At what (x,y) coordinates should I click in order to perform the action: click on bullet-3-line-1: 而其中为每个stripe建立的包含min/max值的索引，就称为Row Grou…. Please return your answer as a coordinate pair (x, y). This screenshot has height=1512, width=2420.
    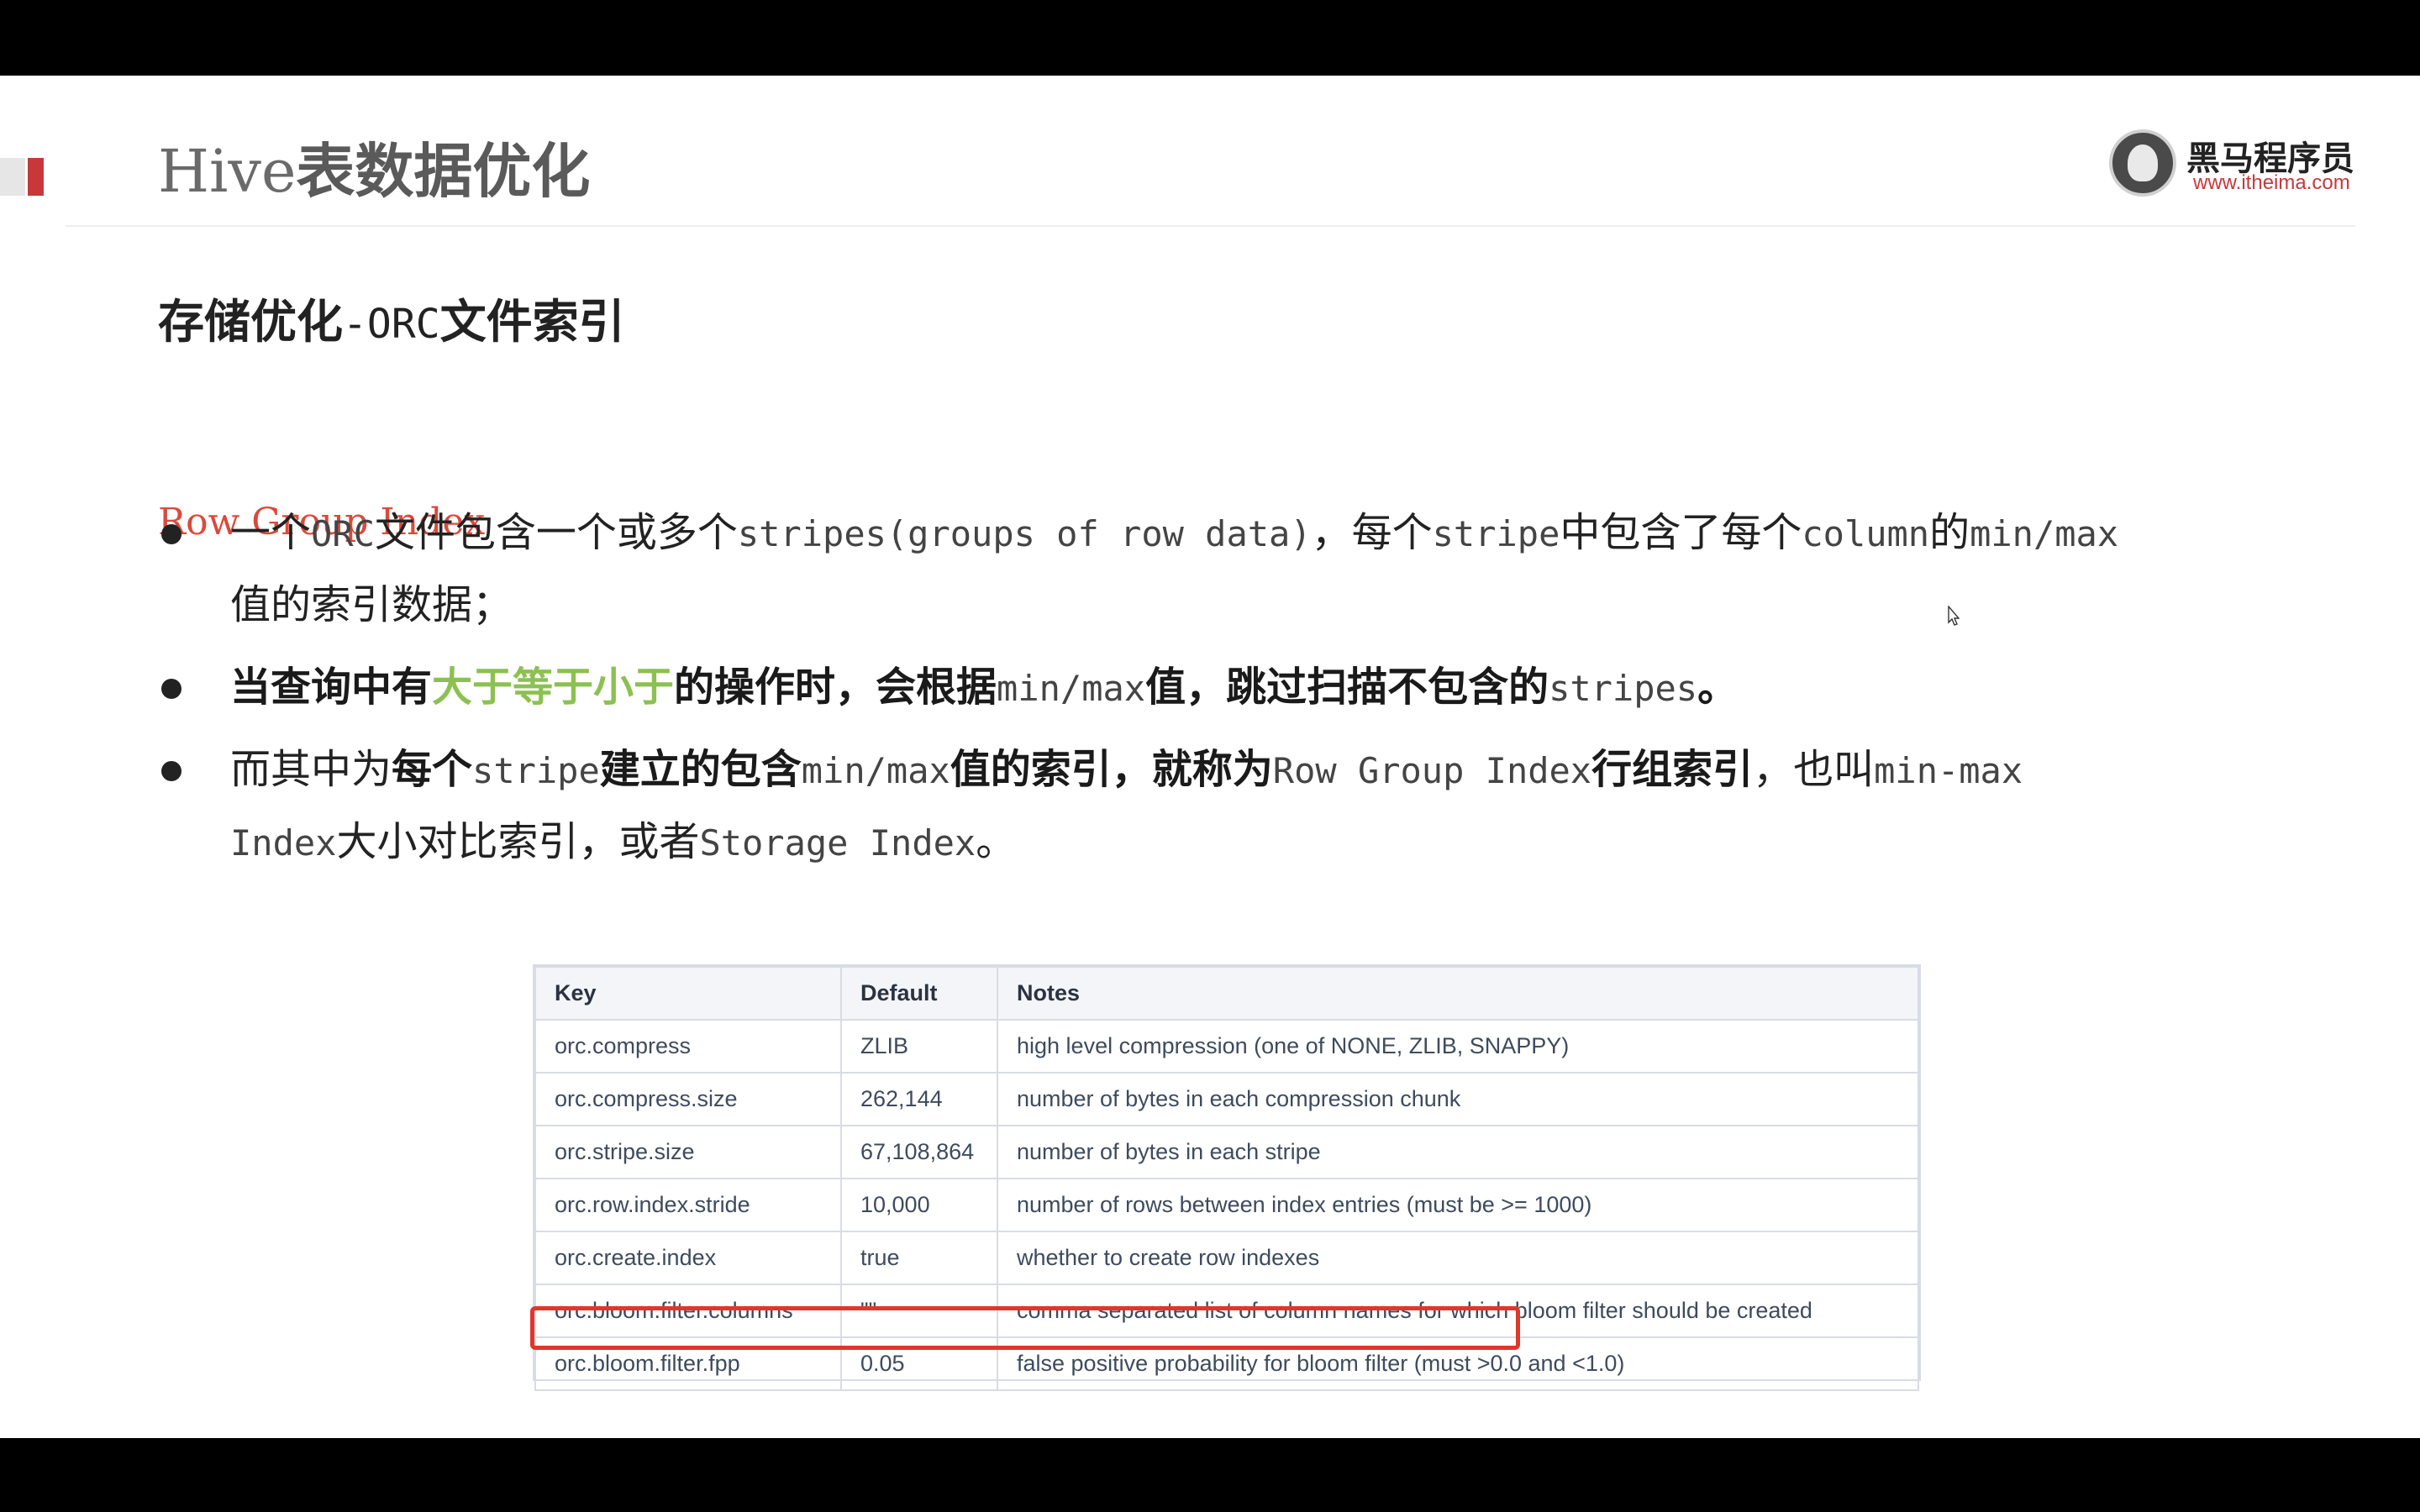
    Looking at the image, I should click on (1126, 770).